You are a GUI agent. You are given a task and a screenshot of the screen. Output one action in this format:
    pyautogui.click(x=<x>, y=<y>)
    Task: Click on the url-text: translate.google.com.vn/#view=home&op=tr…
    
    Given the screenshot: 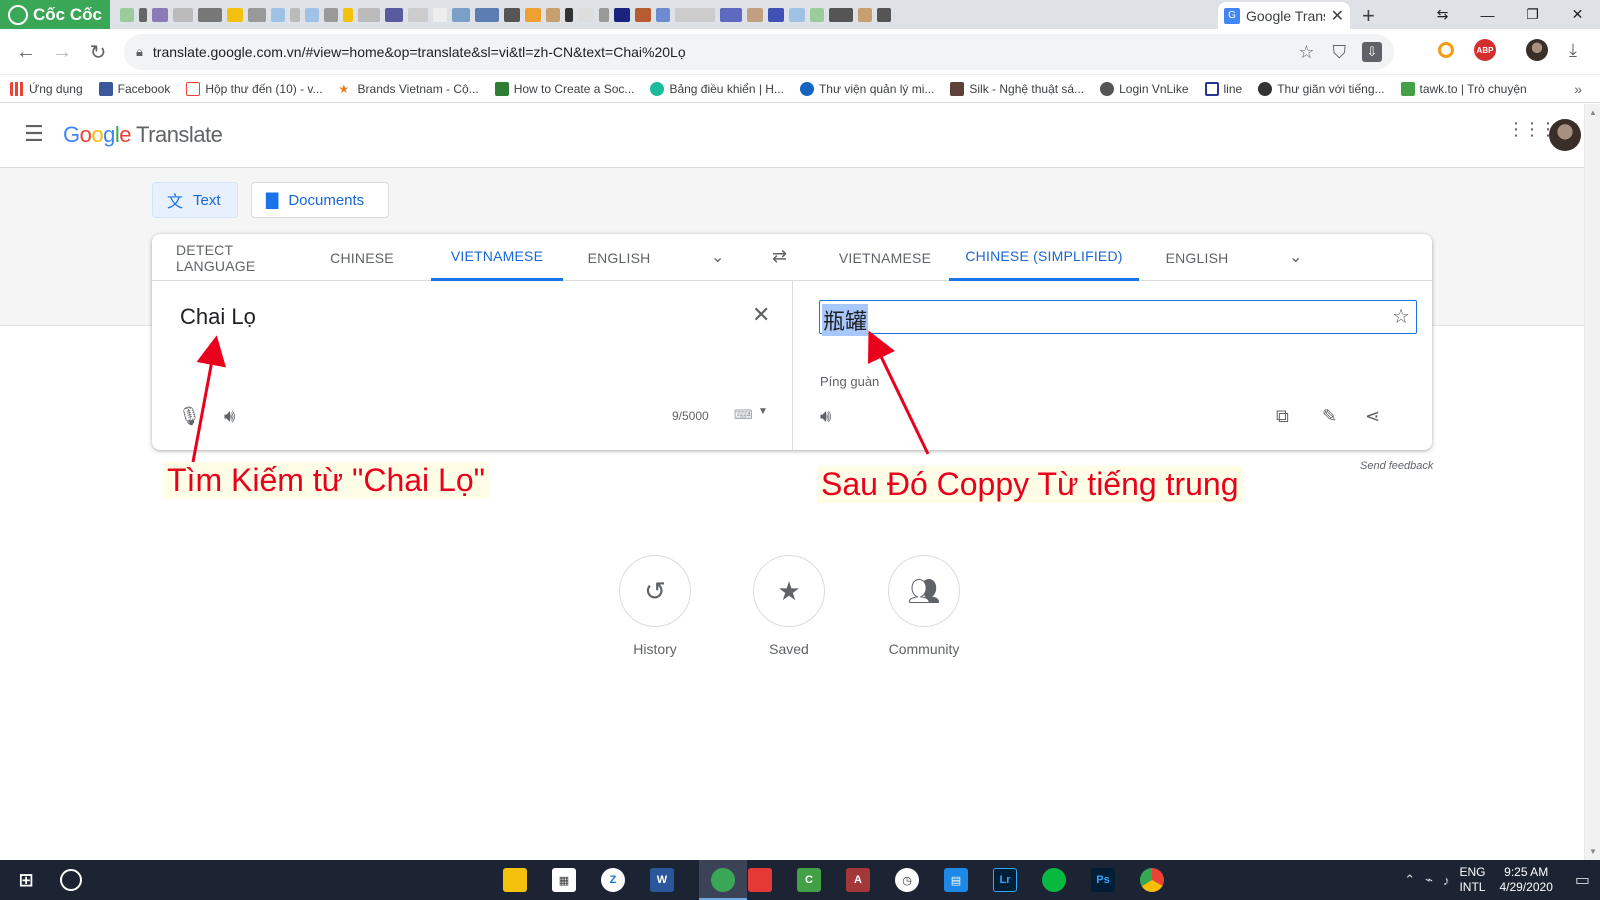 What is the action you would take?
    pyautogui.click(x=725, y=52)
    